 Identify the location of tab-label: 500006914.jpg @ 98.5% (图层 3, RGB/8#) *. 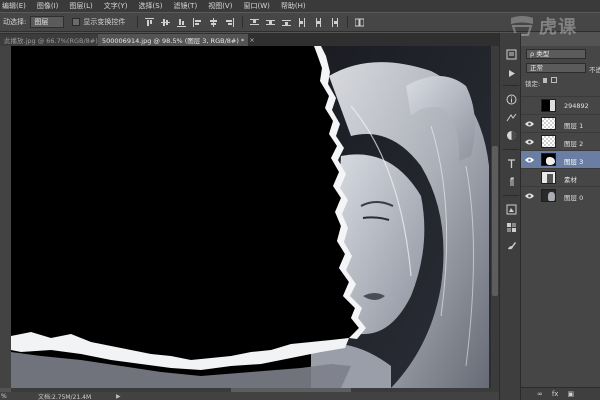
(173, 41).